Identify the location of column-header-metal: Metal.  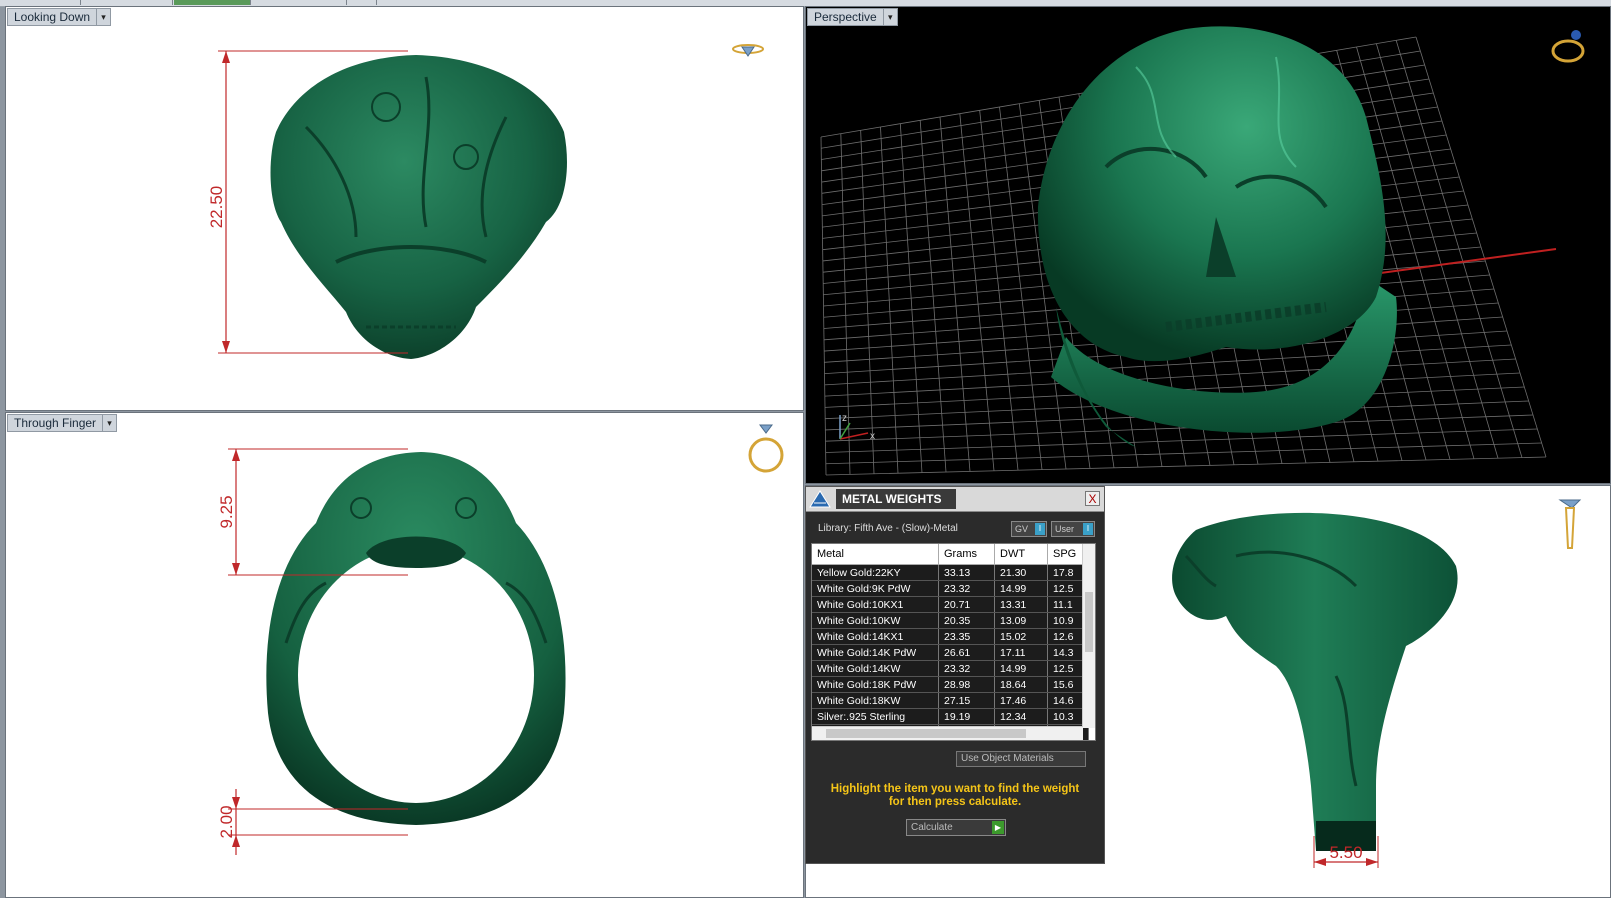
(875, 554).